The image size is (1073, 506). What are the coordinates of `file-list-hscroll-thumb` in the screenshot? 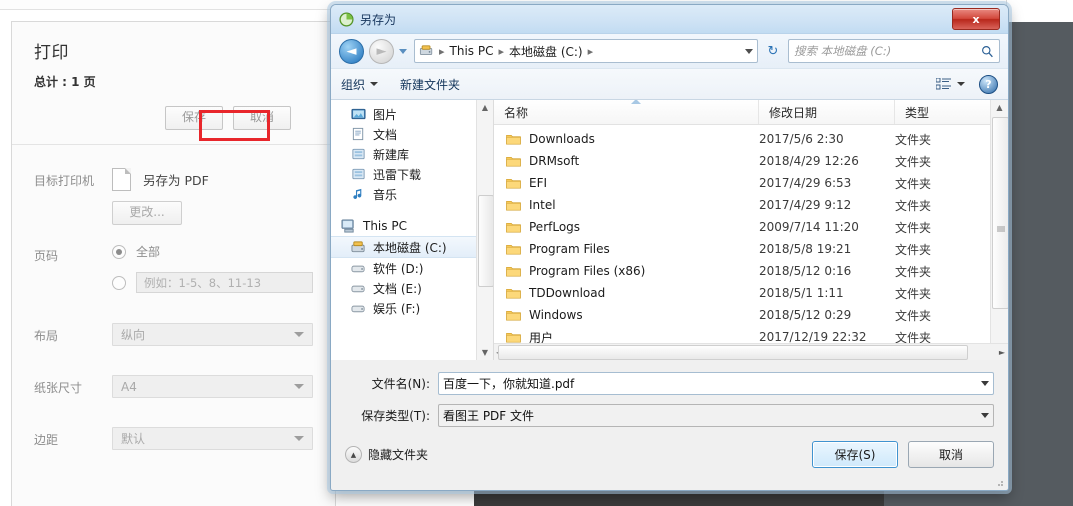 It's located at (733, 352).